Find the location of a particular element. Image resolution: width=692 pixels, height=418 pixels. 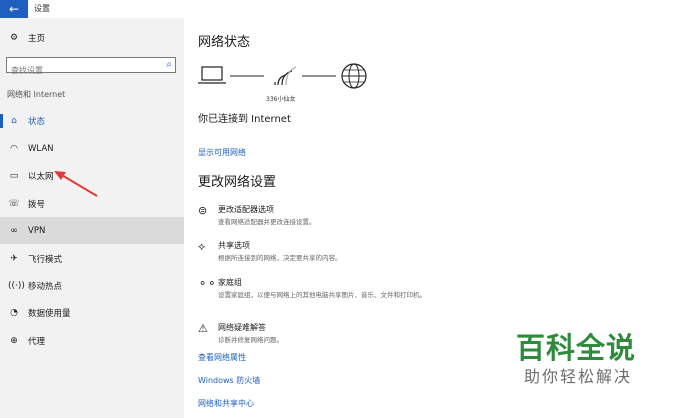

share-icon: ⟡ is located at coordinates (202, 246).